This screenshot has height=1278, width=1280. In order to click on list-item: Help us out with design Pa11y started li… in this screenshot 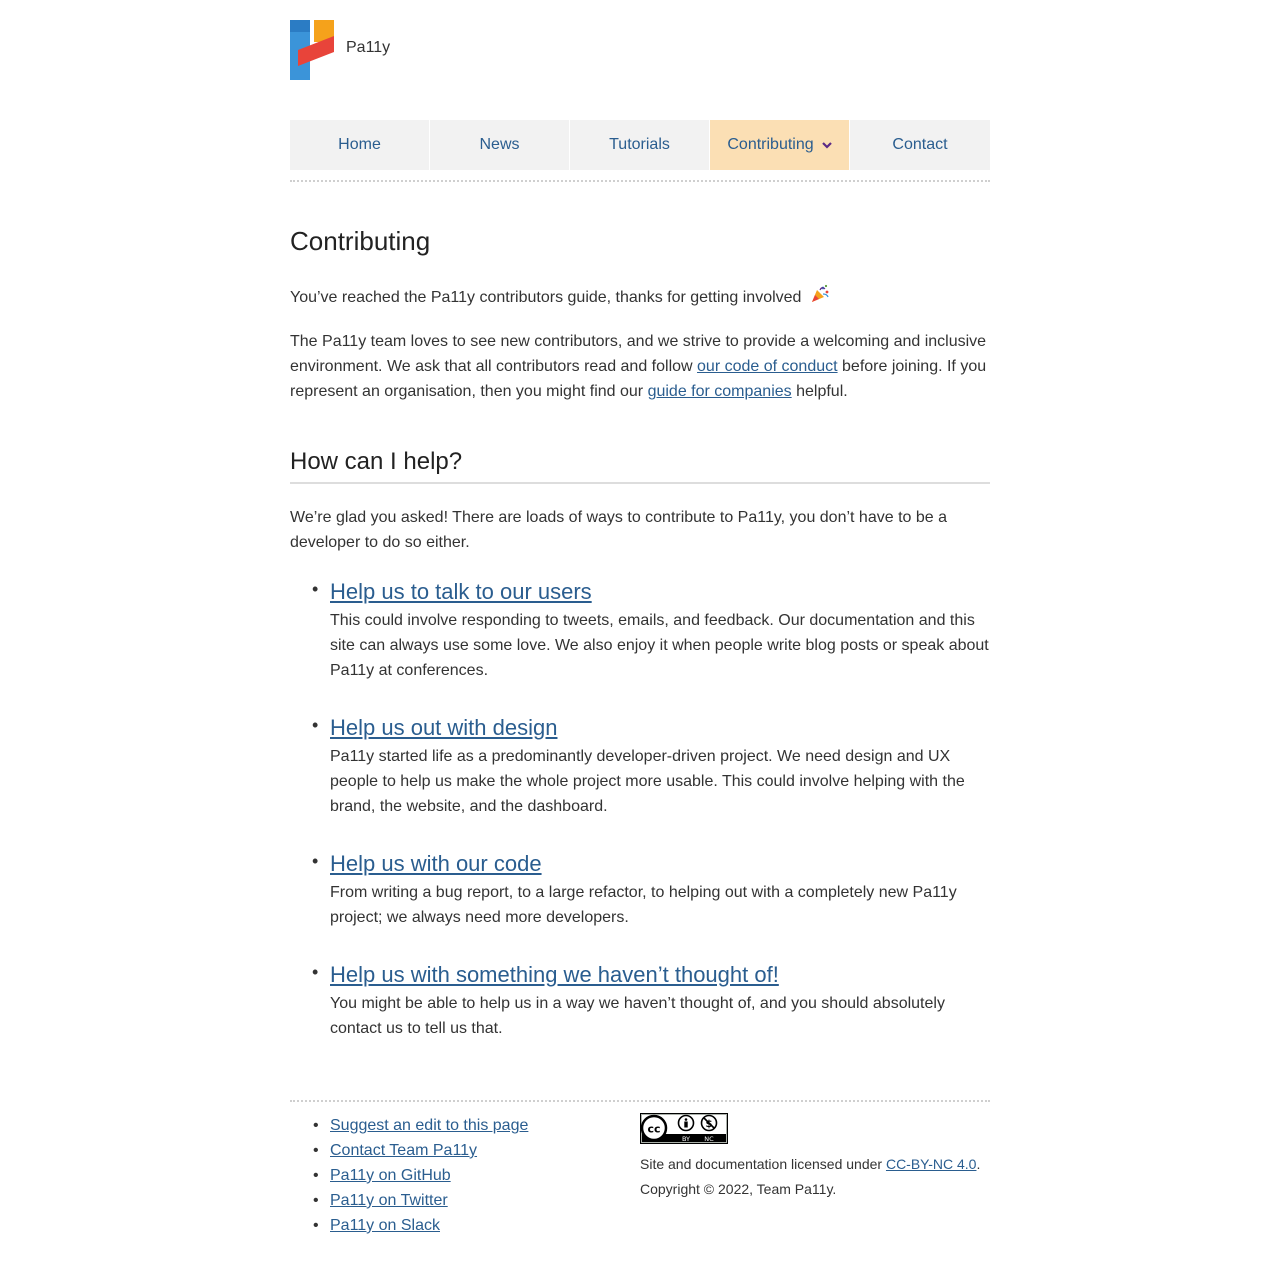, I will do `click(640, 765)`.